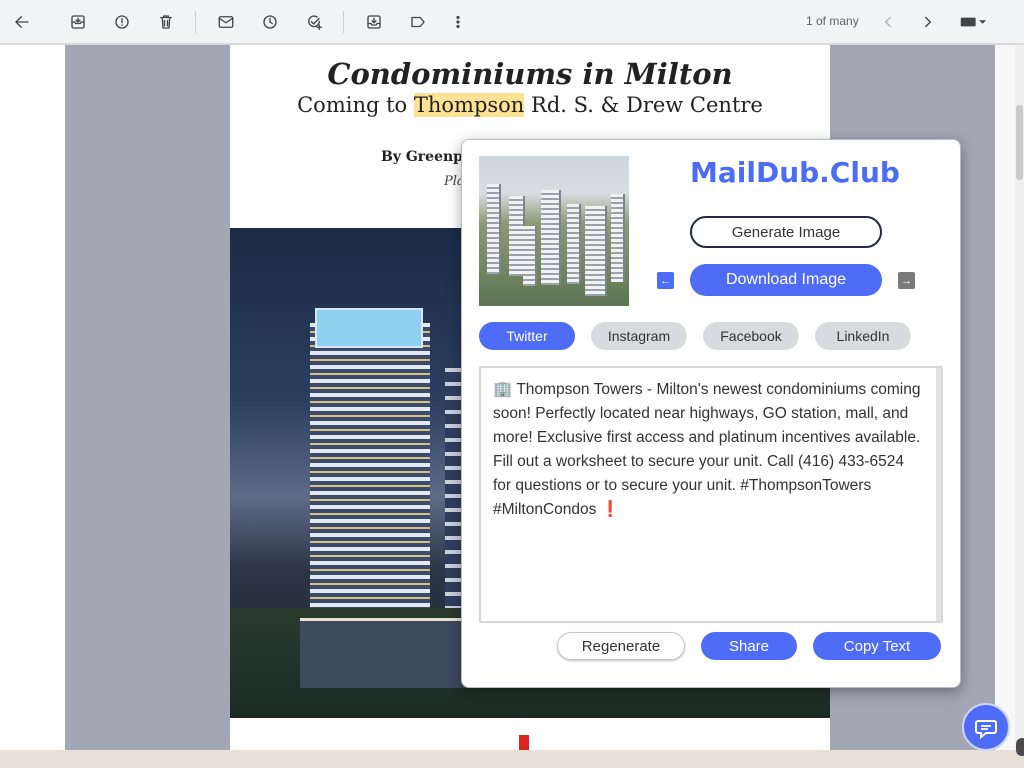 This screenshot has width=1024, height=768. Describe the element at coordinates (370, 483) in the screenshot. I see `tower-main` at that location.